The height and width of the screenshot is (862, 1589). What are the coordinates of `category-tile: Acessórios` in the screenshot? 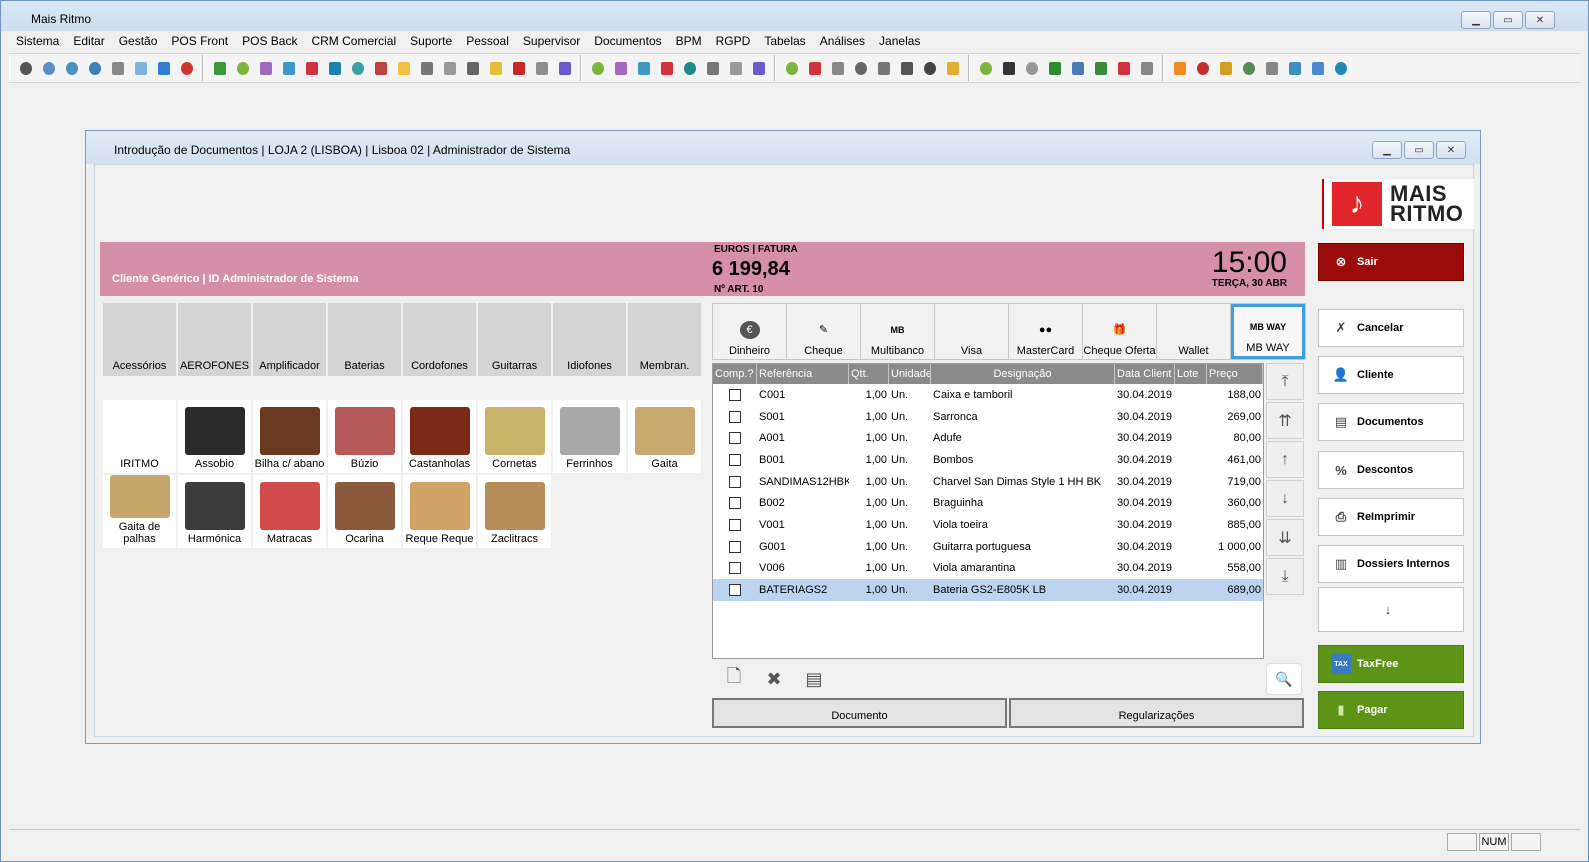 It's located at (139, 339).